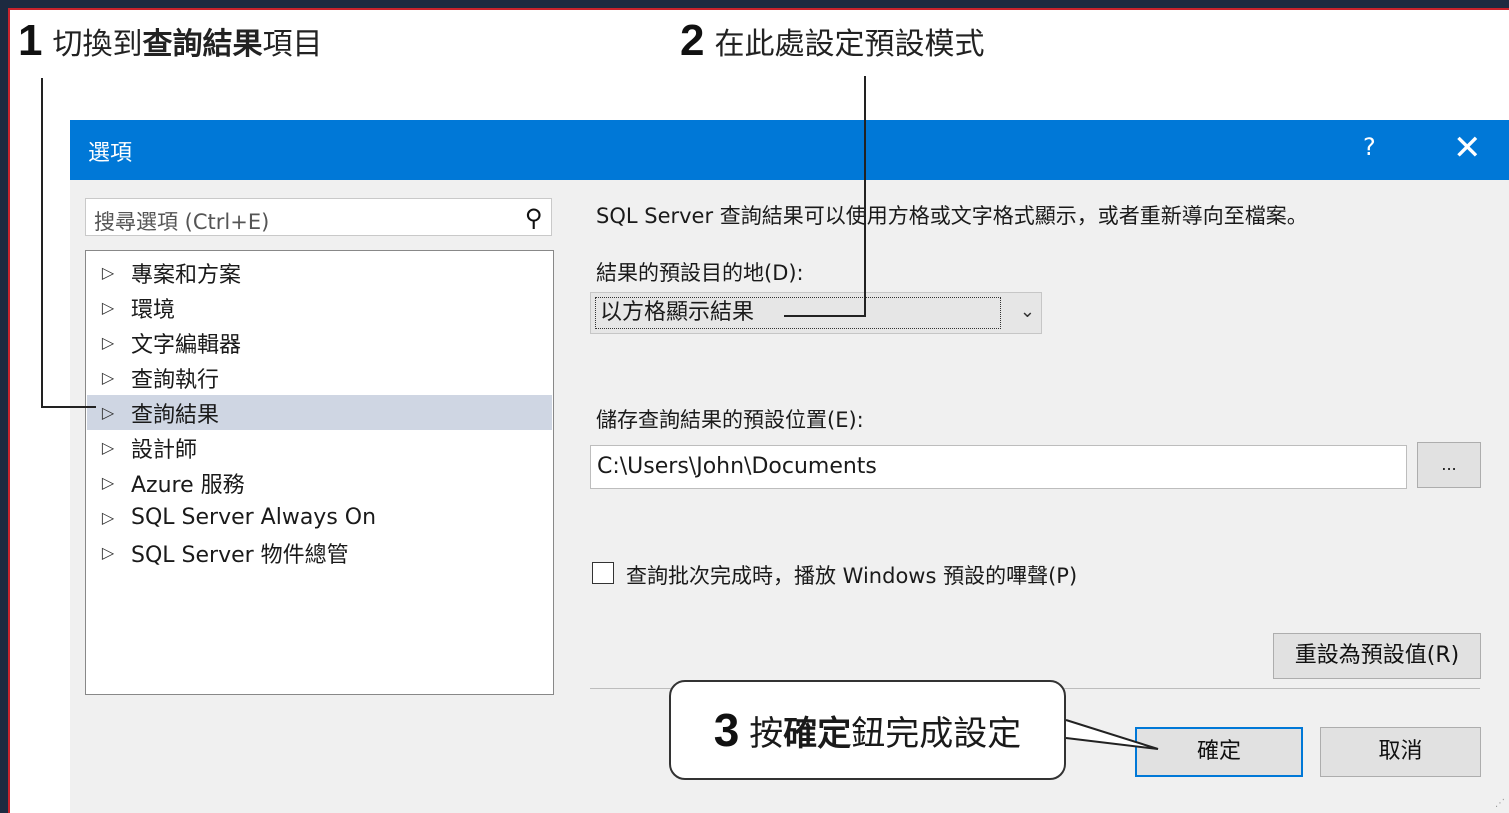  I want to click on tree-item-label: SQL Server Always On, so click(254, 517).